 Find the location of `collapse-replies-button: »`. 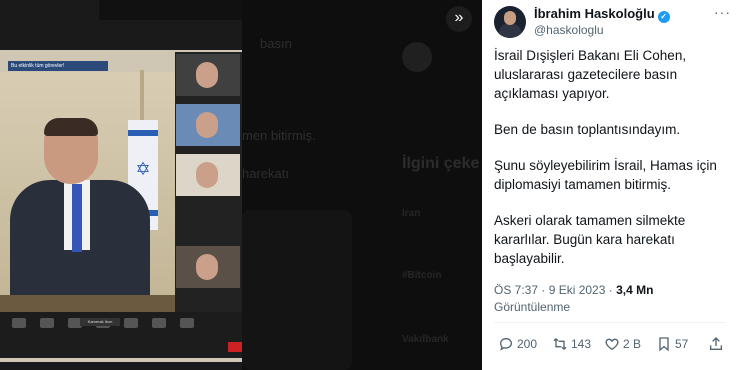

collapse-replies-button: » is located at coordinates (459, 19).